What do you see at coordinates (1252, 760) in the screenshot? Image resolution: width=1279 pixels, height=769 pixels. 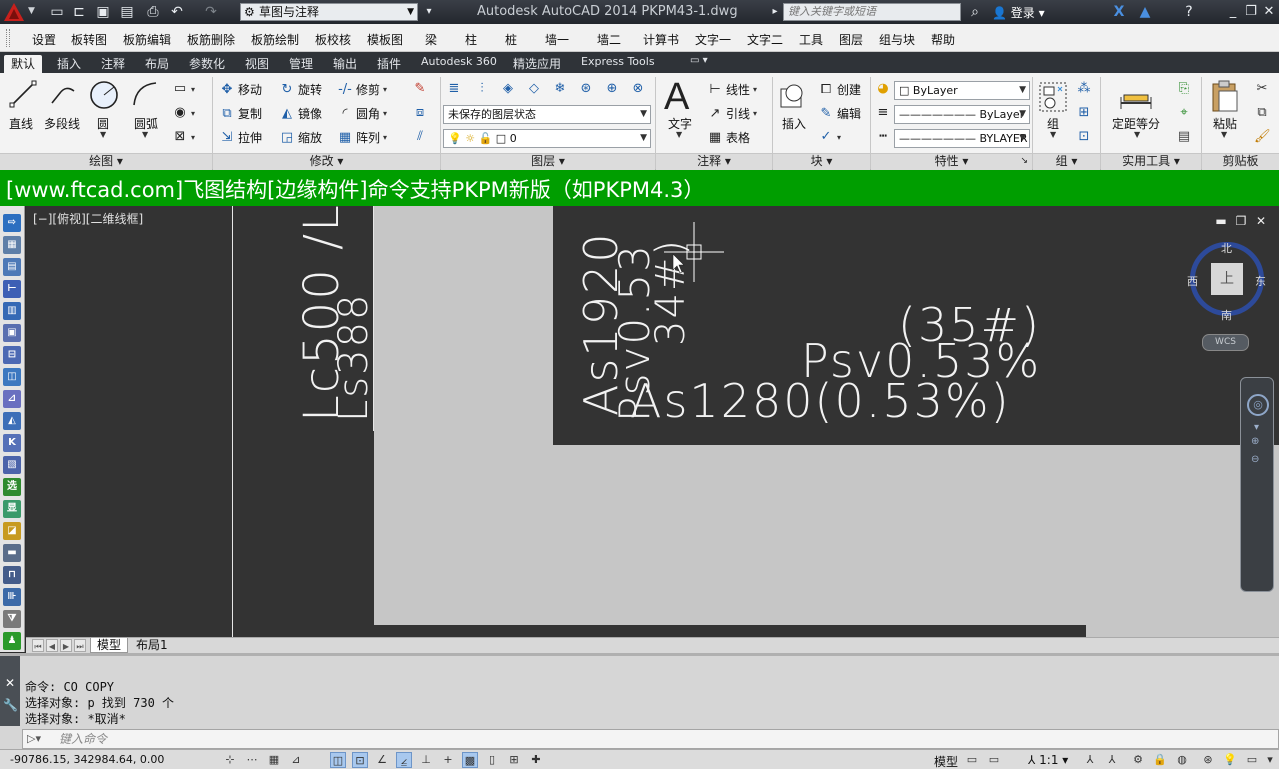 I see `clean-screen-icon: ▭` at bounding box center [1252, 760].